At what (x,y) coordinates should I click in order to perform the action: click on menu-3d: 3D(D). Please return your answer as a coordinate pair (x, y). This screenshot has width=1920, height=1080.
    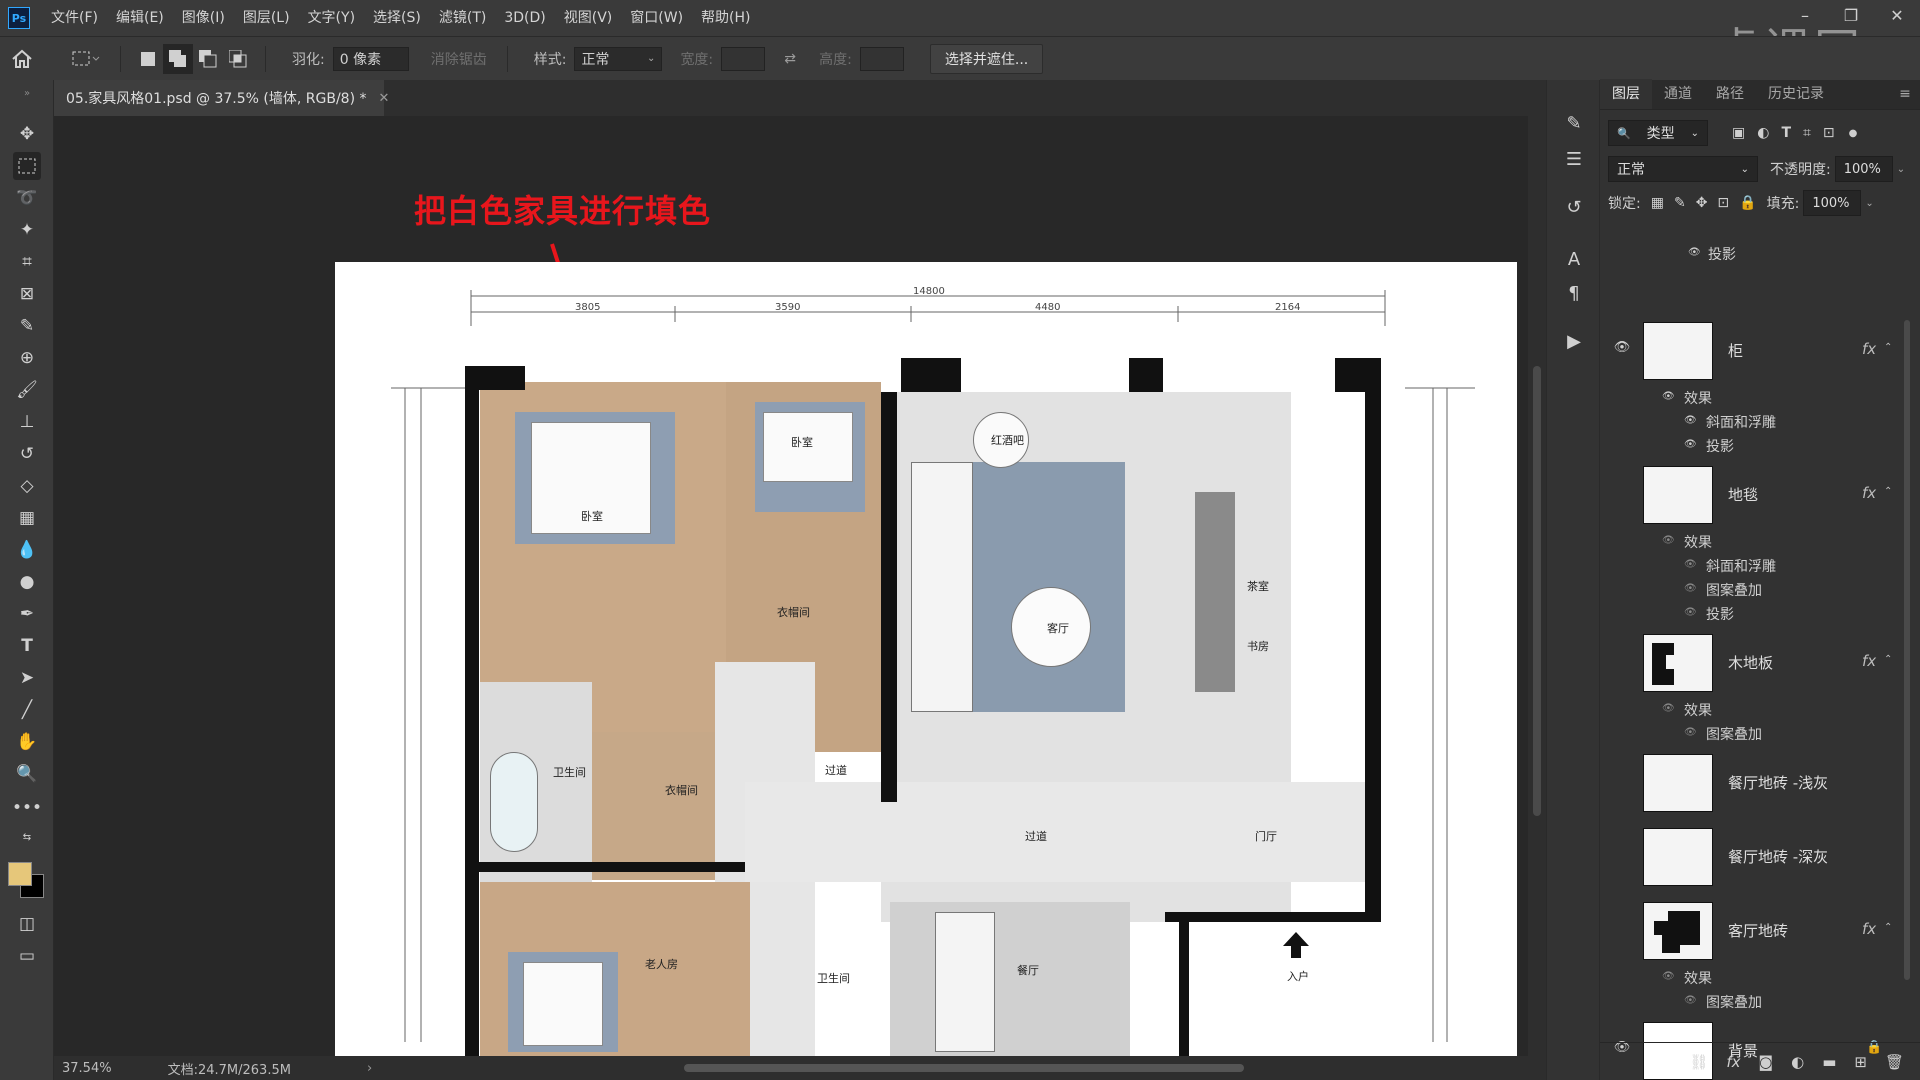
    Looking at the image, I should click on (524, 18).